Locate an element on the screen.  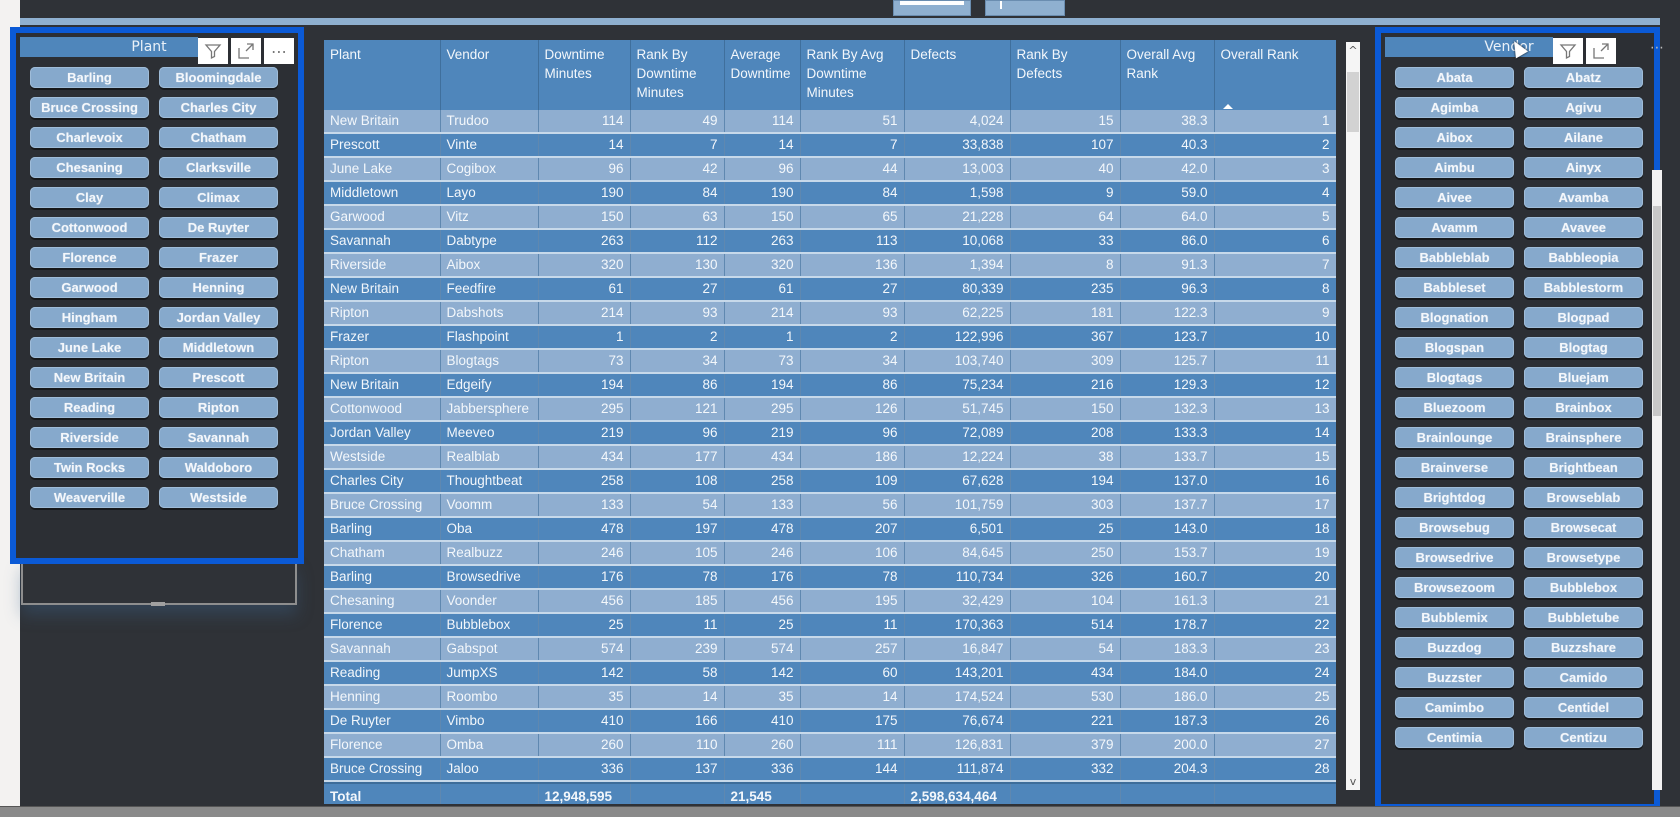
slicer-tile: Browseblab is located at coordinates (1583, 497).